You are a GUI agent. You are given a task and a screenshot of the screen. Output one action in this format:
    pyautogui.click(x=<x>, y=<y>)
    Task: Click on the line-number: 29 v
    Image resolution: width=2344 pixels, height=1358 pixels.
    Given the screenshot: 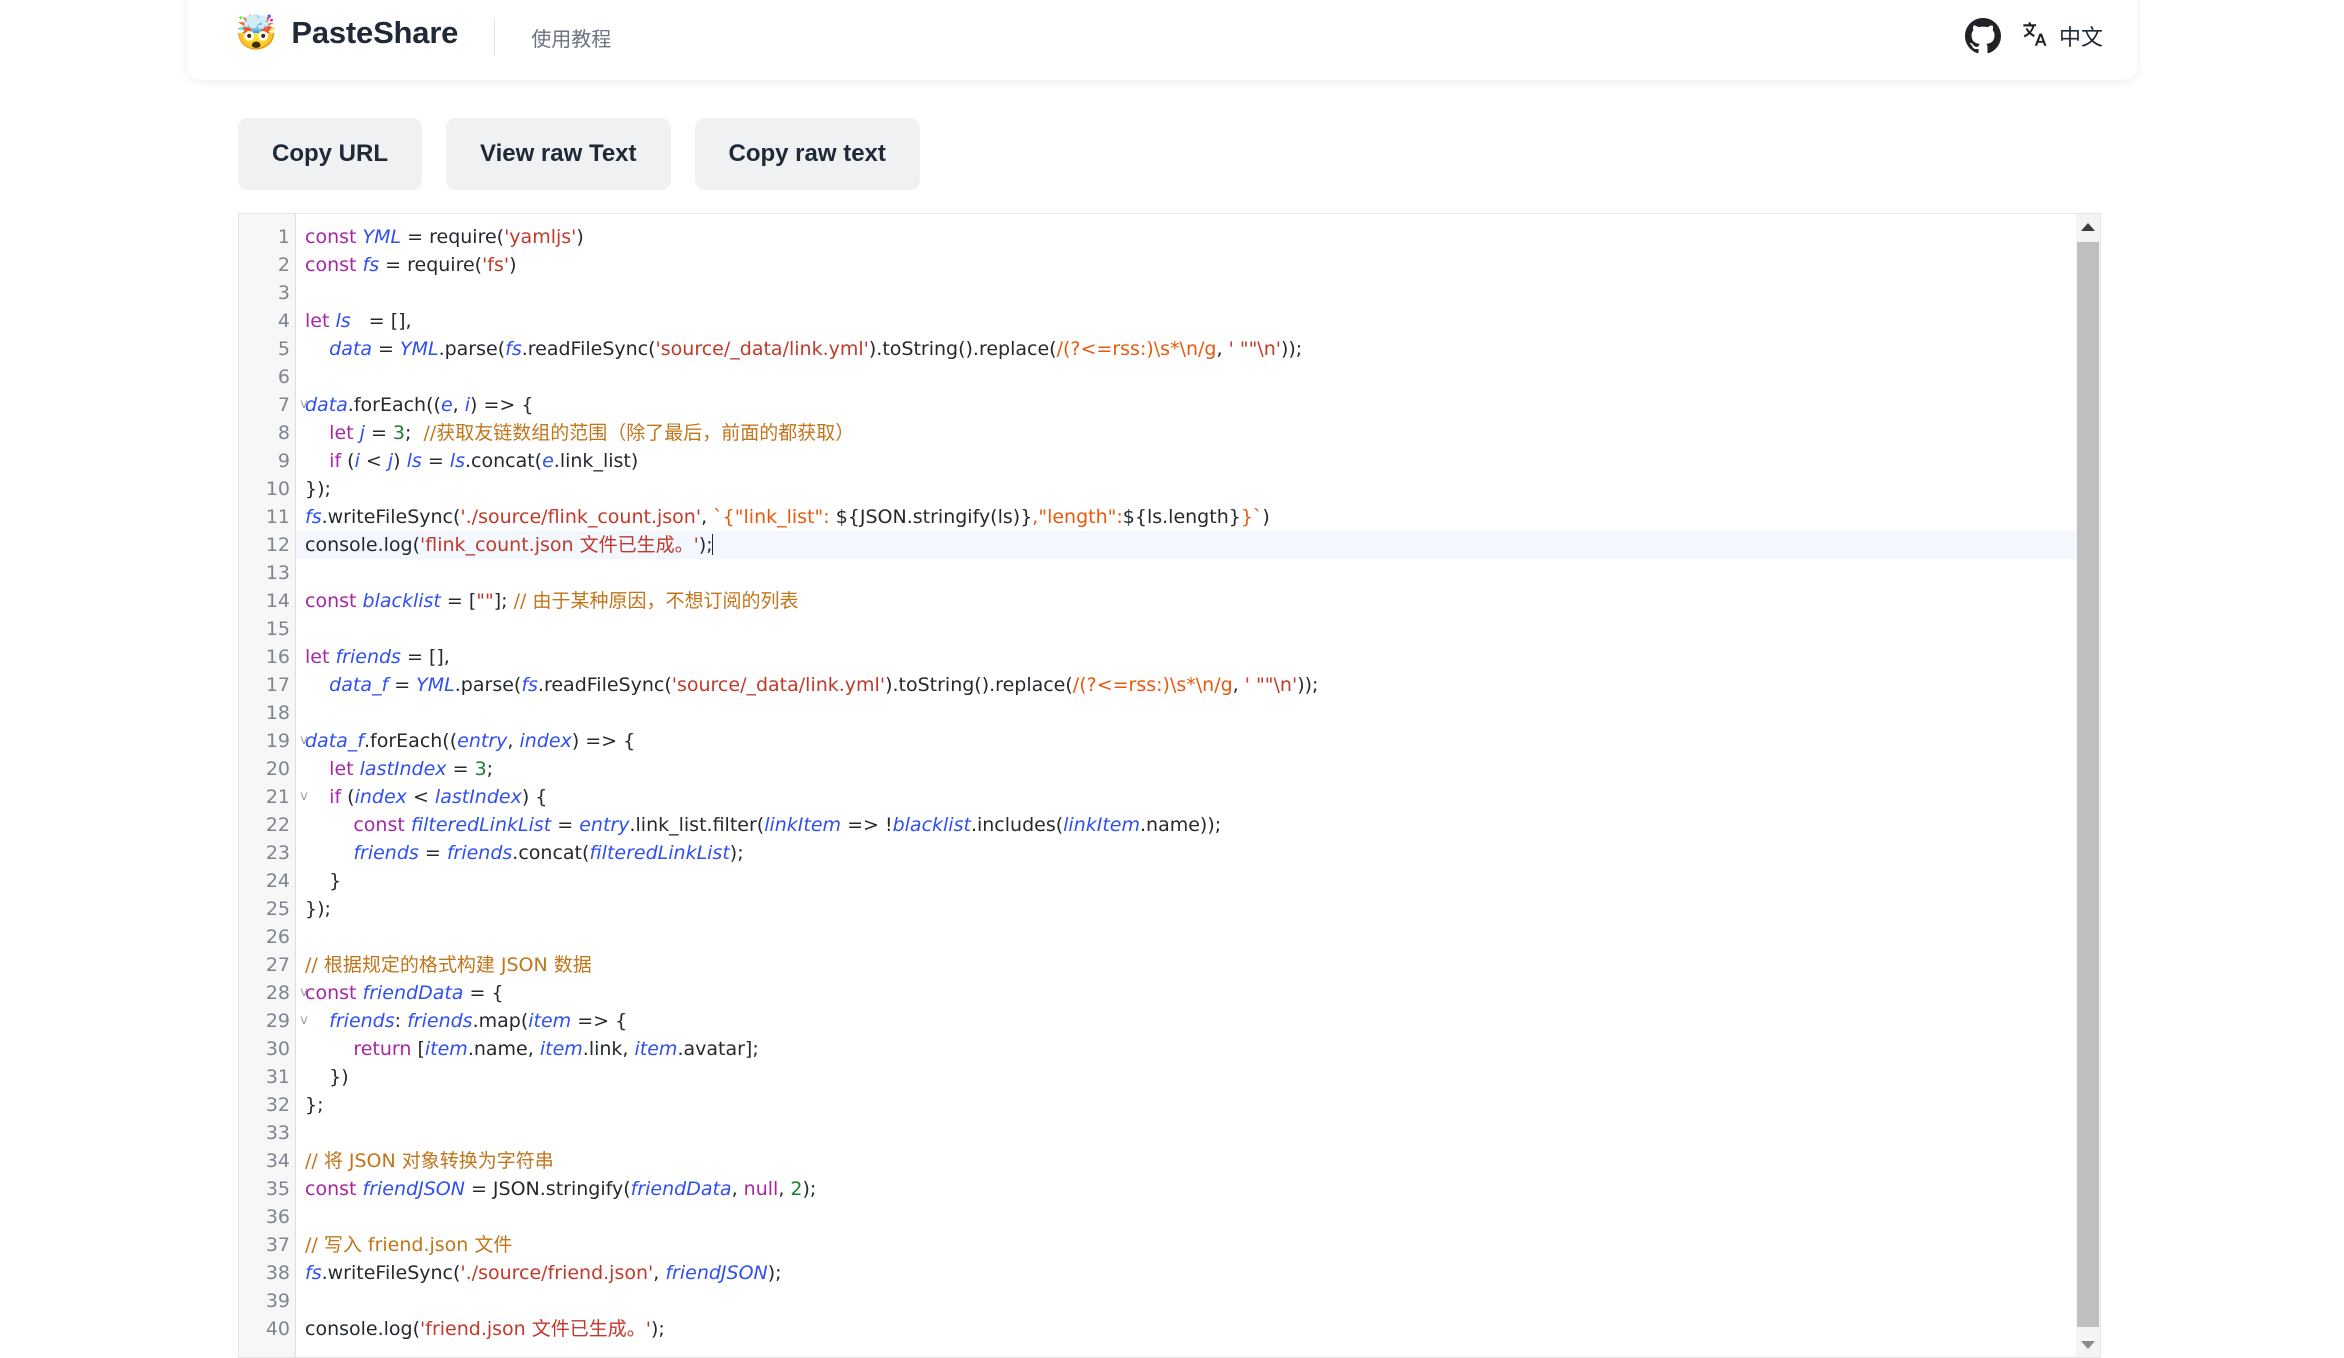 What is the action you would take?
    pyautogui.click(x=273, y=1021)
    